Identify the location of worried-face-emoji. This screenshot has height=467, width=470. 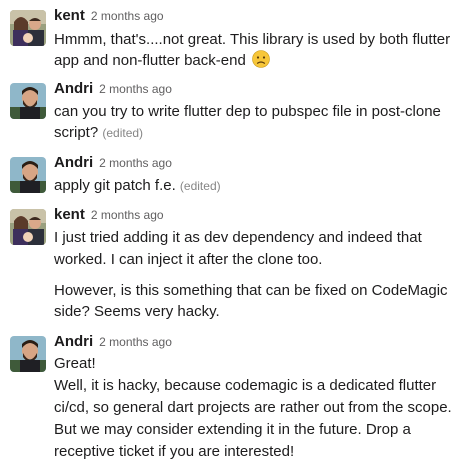
(261, 59).